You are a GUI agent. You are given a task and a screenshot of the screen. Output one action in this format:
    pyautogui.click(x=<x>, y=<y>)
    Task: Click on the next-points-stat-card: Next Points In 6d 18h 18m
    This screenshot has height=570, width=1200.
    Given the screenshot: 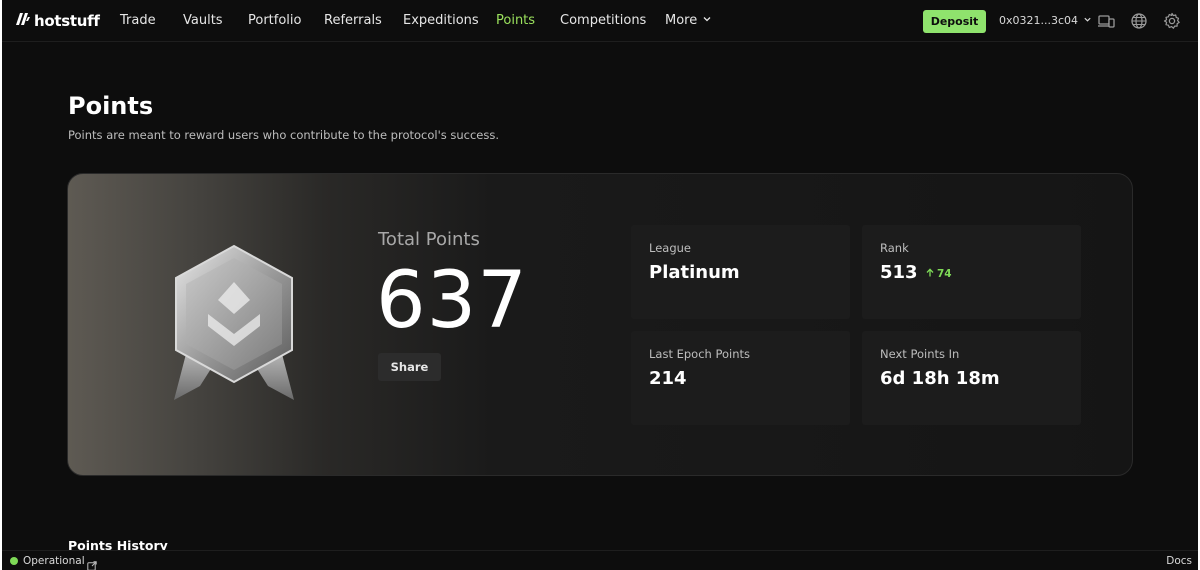 What is the action you would take?
    pyautogui.click(x=971, y=378)
    